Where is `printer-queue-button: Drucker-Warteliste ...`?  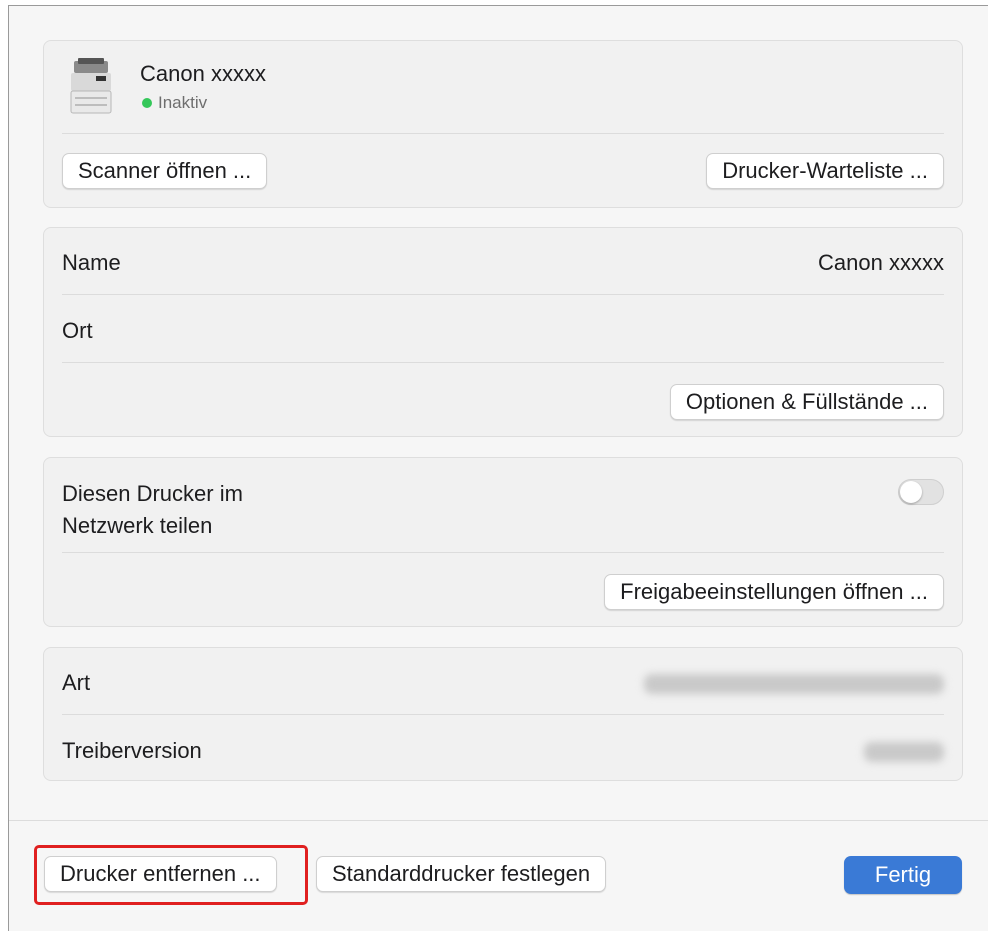 printer-queue-button: Drucker-Warteliste ... is located at coordinates (825, 171).